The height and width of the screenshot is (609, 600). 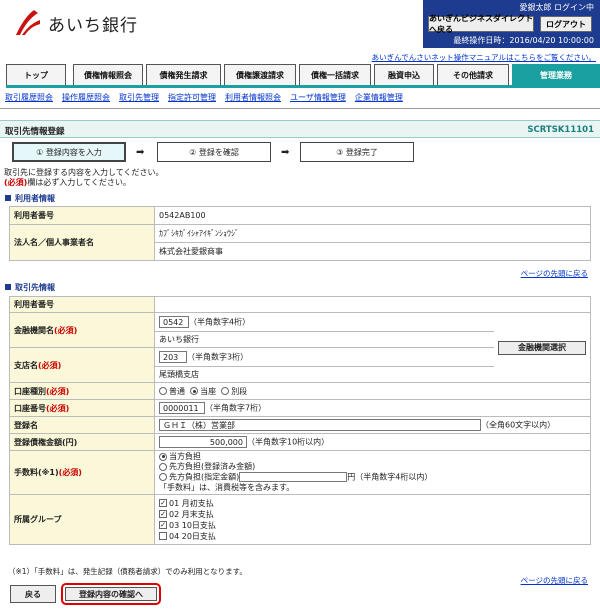 What do you see at coordinates (82, 425) in the screenshot?
I see `label-registered-name: 登録名` at bounding box center [82, 425].